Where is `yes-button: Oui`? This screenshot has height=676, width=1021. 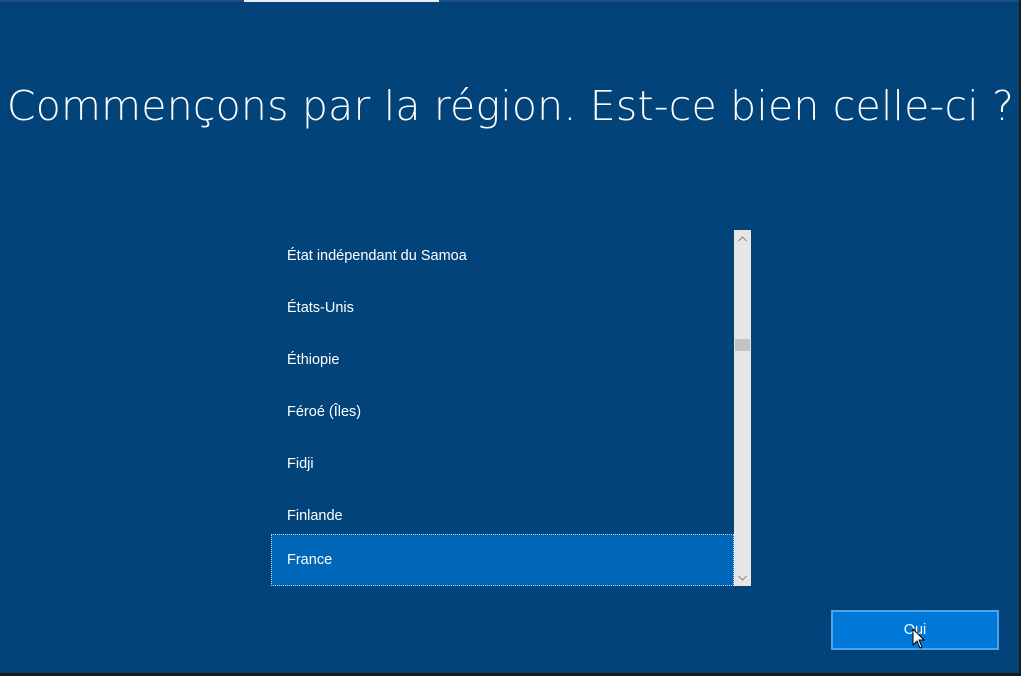 yes-button: Oui is located at coordinates (915, 630).